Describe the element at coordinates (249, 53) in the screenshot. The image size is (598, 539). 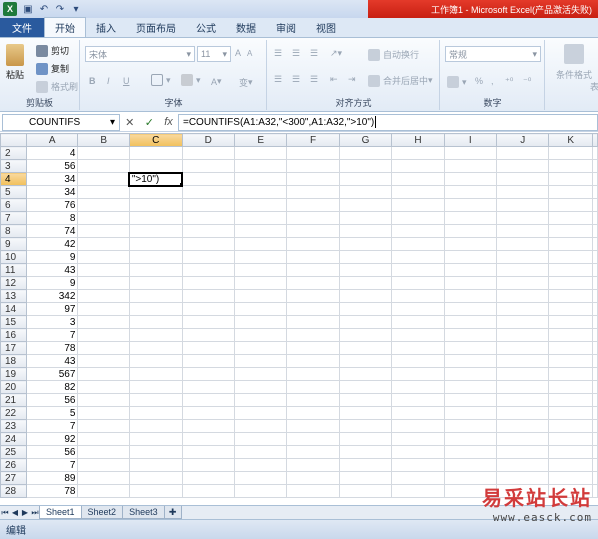
I see `shrink-font-button: A` at that location.